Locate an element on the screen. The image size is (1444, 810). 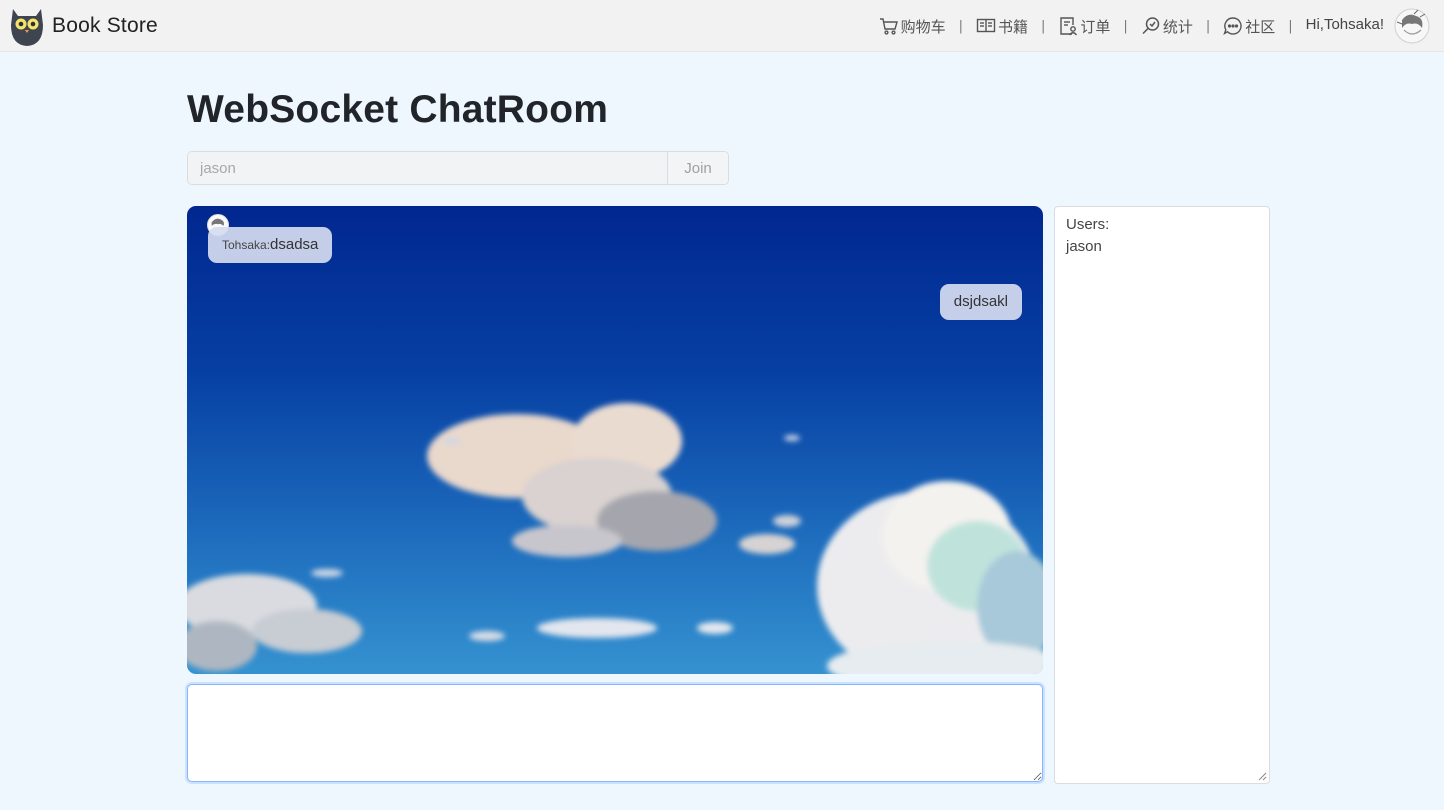
nav-cart-label: 购物车 is located at coordinates (923, 26).